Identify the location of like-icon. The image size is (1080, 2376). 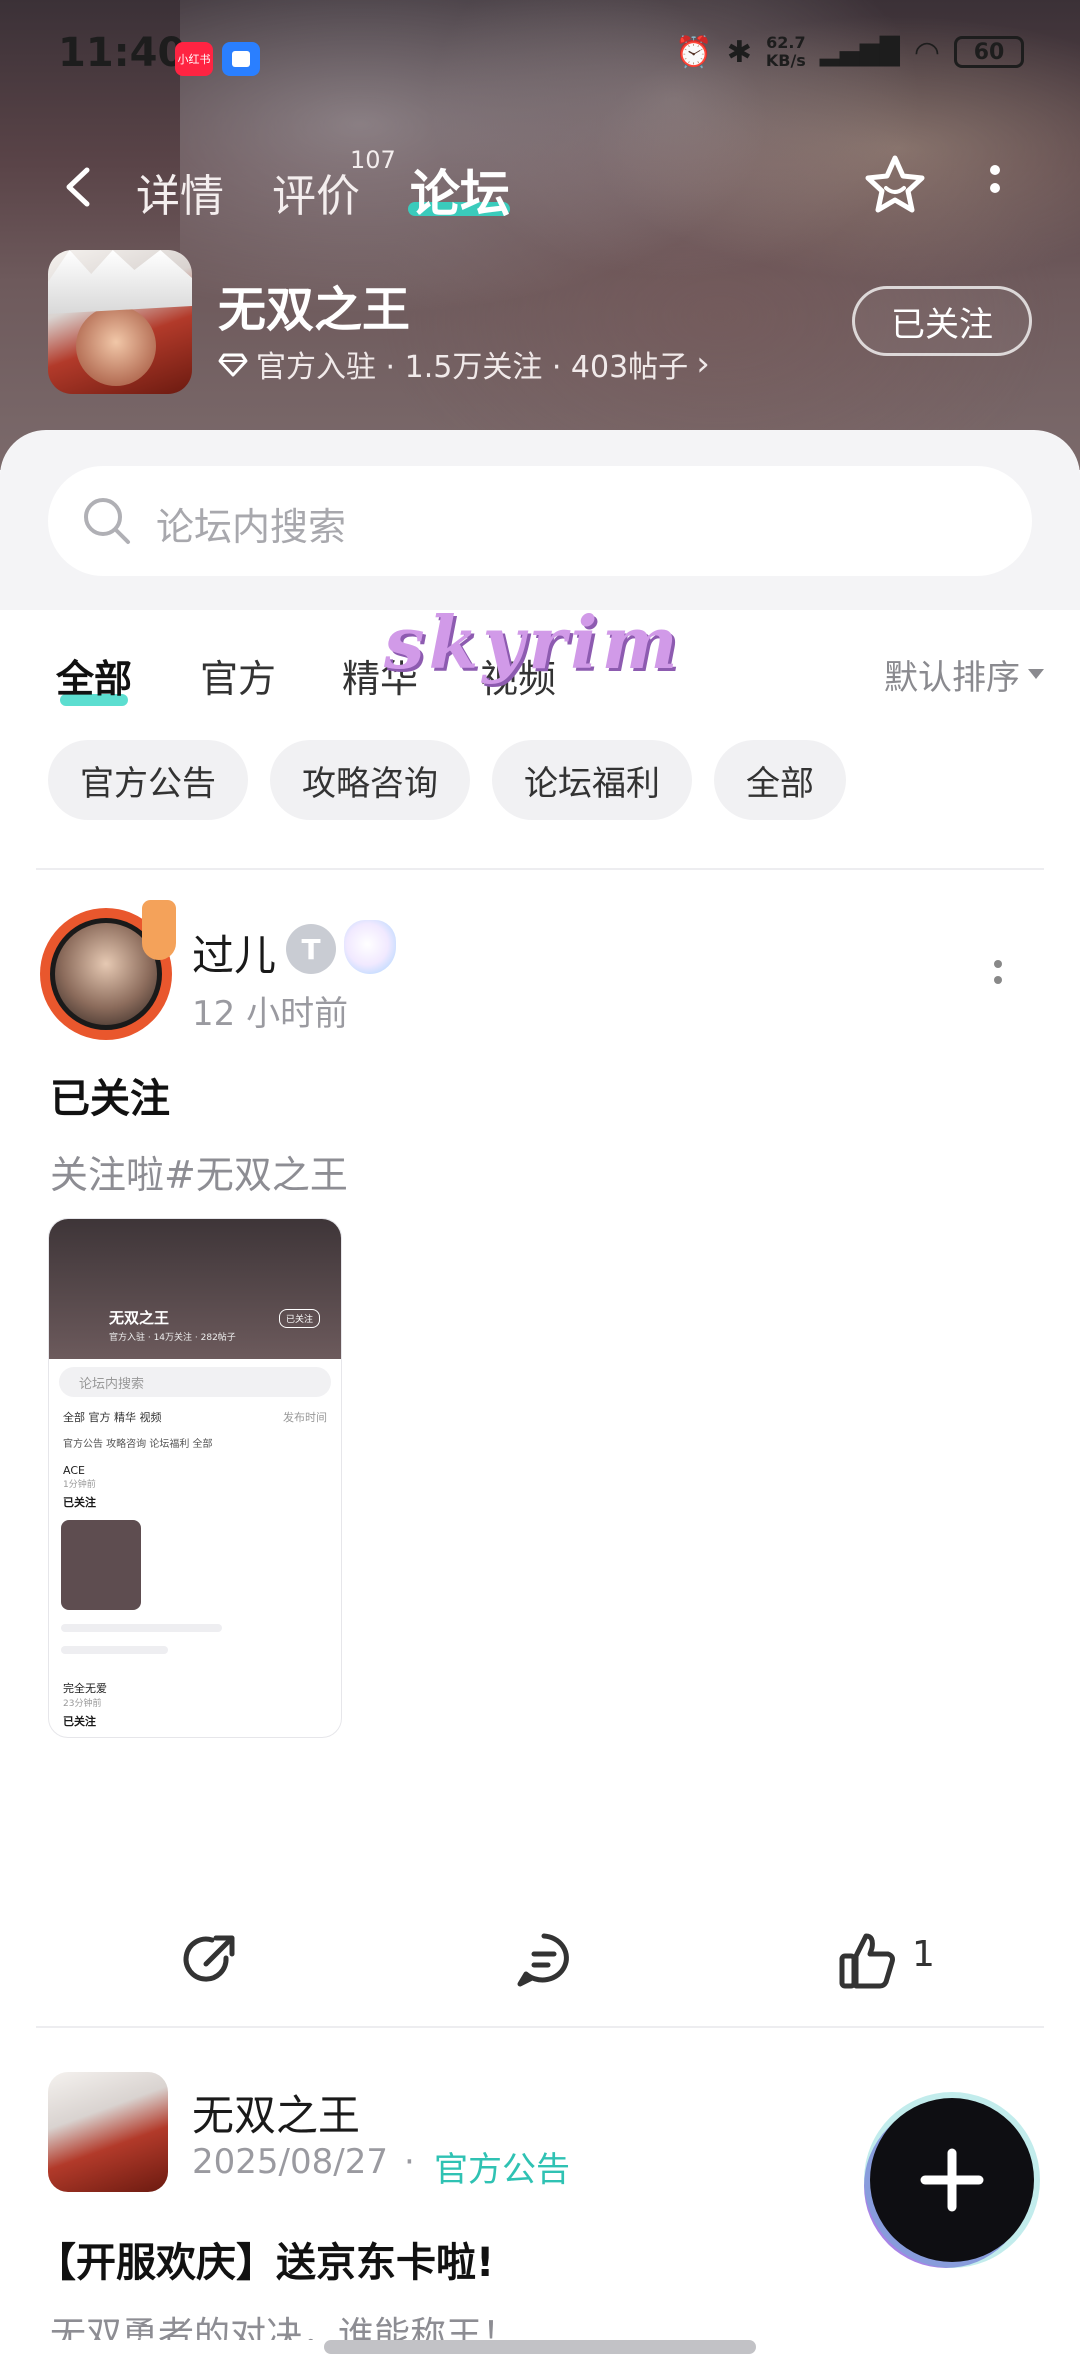
(868, 1960).